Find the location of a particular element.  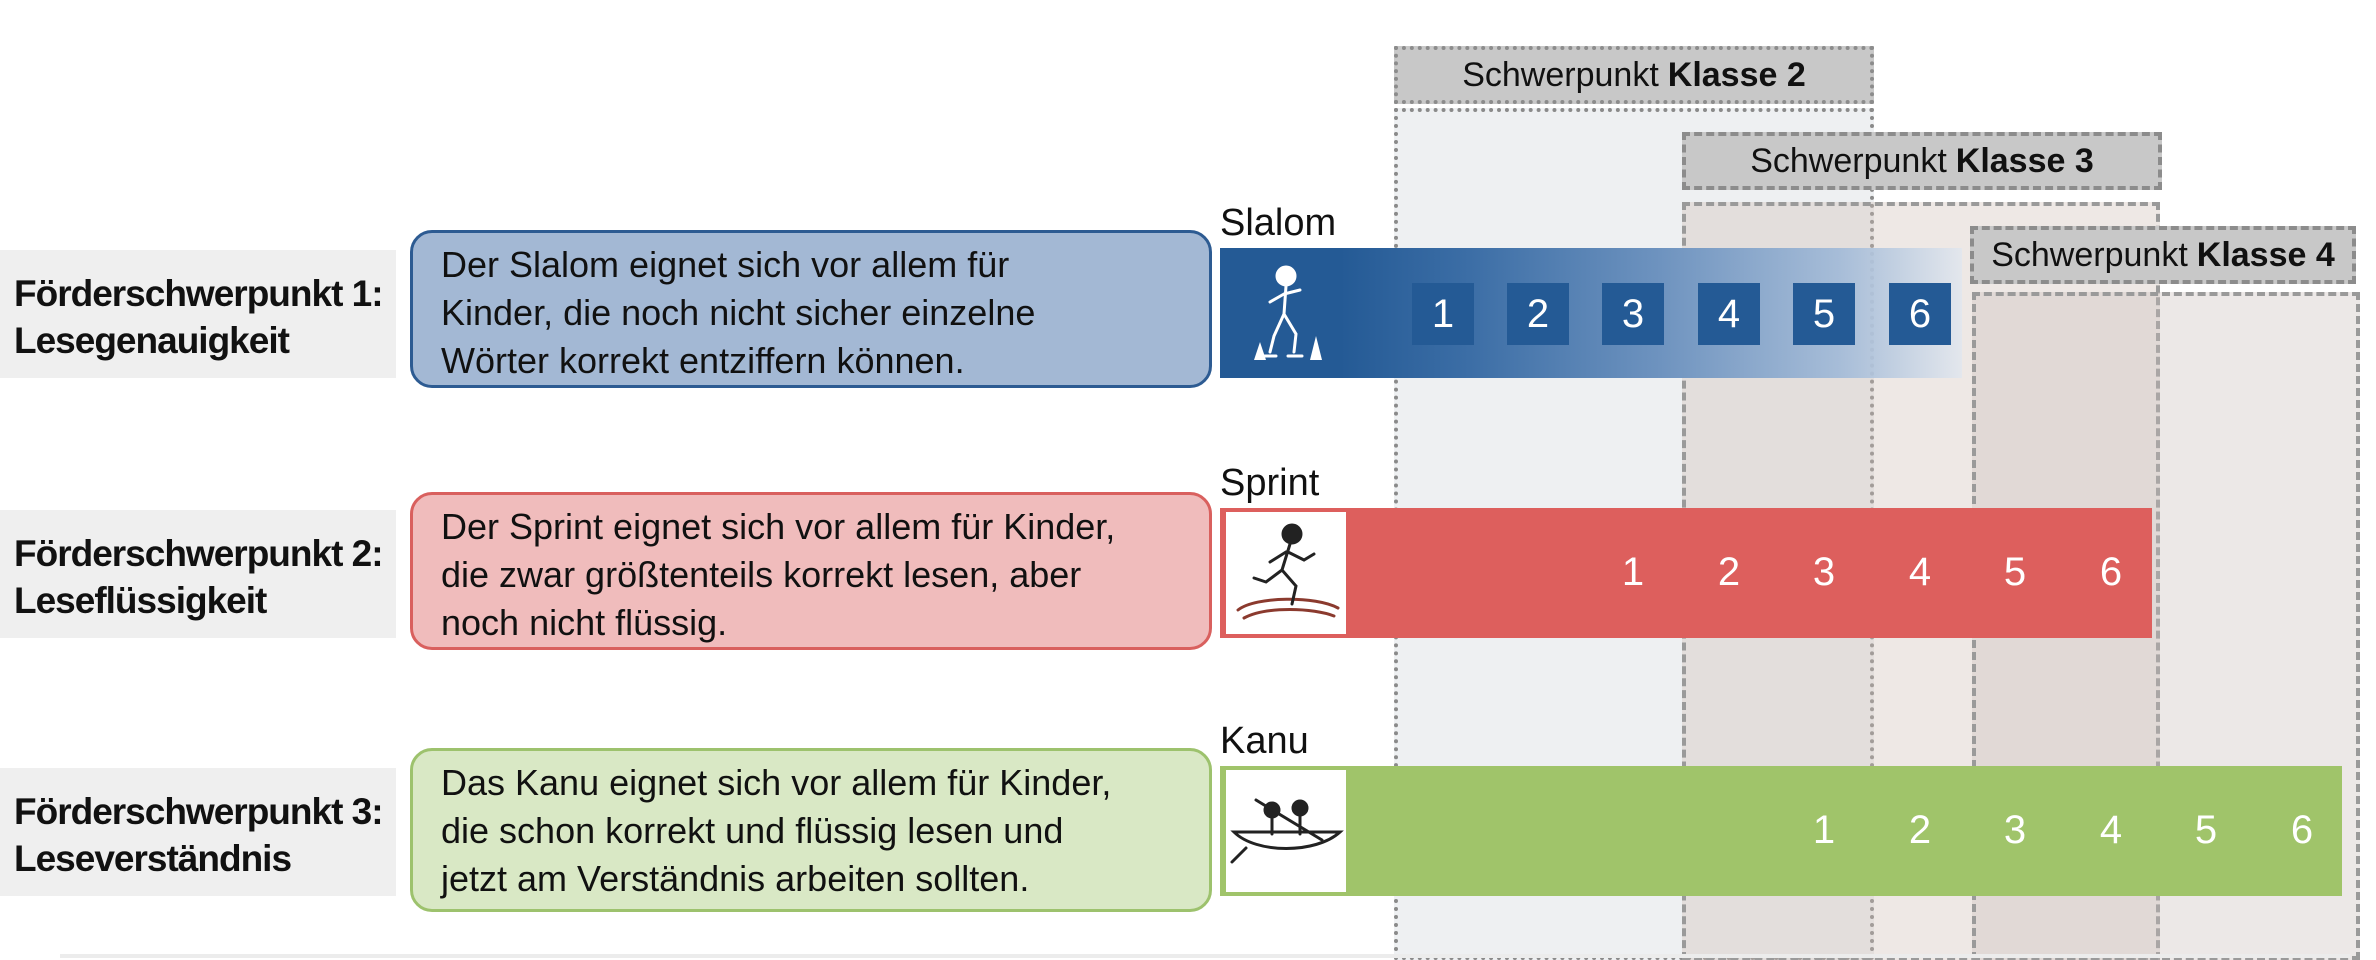

slalom-grade-5: 5 is located at coordinates (1824, 314).